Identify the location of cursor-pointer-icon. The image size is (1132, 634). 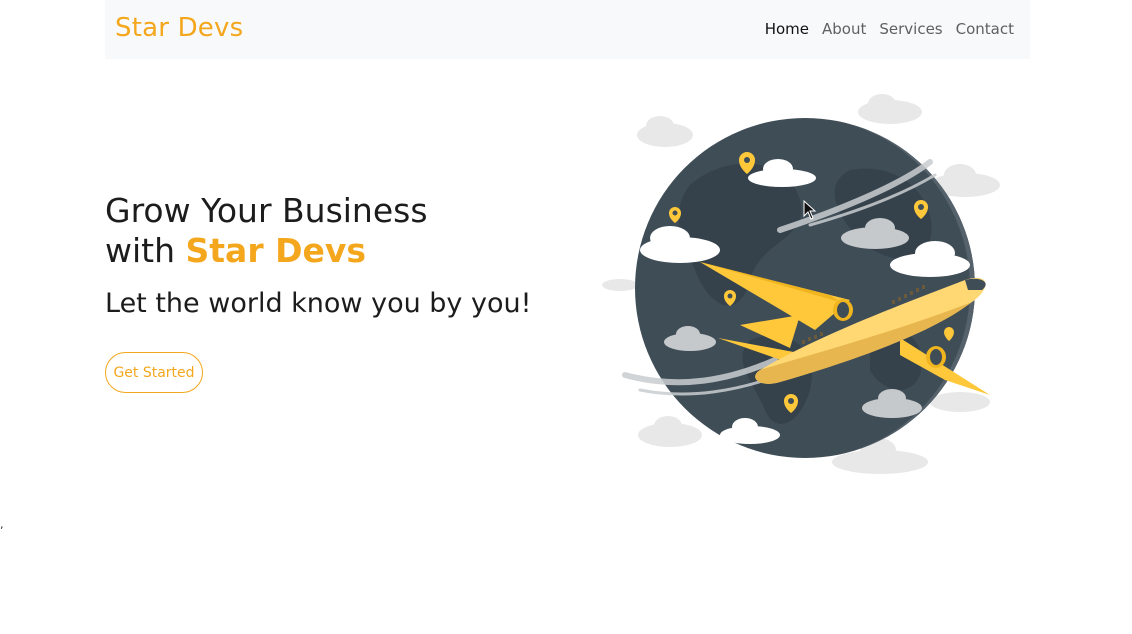
(810, 210).